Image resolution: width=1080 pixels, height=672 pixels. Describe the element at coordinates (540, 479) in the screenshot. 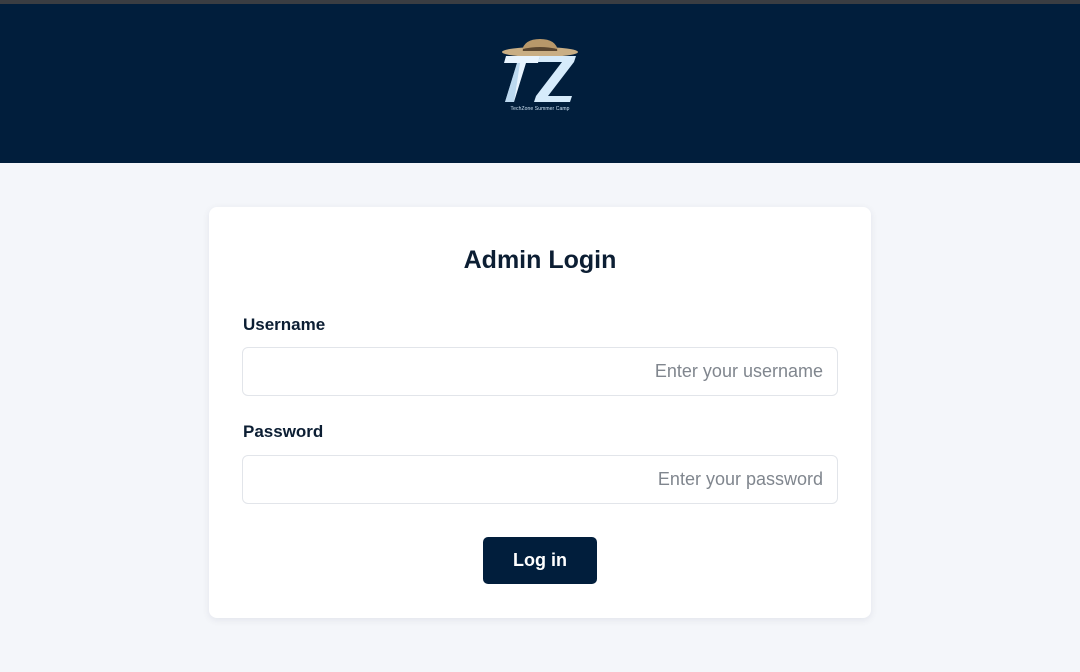

I see `password-input` at that location.